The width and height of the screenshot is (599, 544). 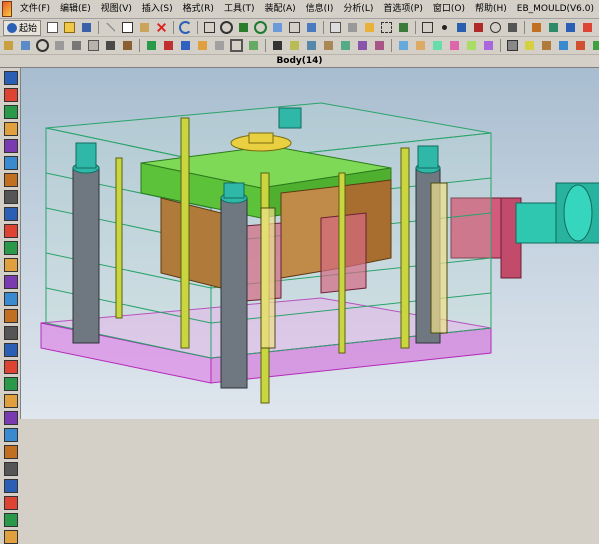 What do you see at coordinates (110, 27) in the screenshot?
I see `cut-icon` at bounding box center [110, 27].